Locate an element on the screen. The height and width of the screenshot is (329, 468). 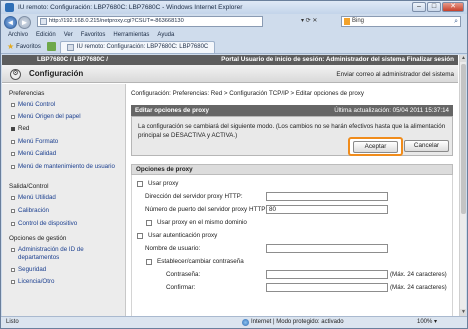
bing-icon is located at coordinates (347, 21).